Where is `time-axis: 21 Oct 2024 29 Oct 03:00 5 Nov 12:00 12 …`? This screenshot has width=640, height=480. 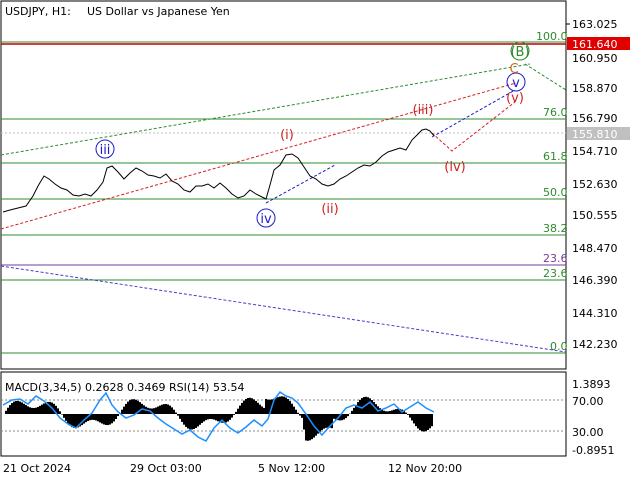 time-axis: 21 Oct 2024 29 Oct 03:00 5 Nov 12:00 12 … is located at coordinates (232, 468).